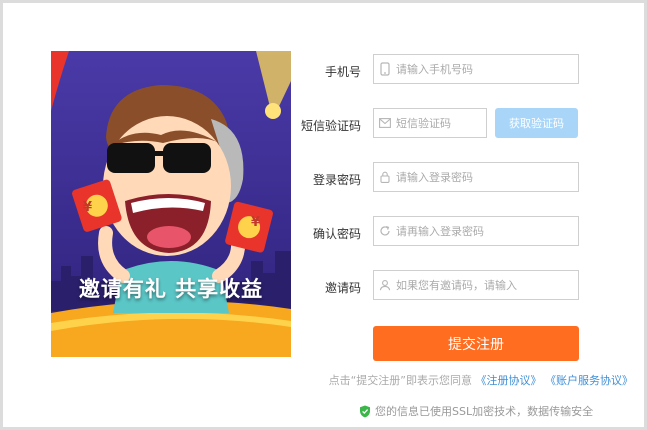  What do you see at coordinates (487, 69) in the screenshot?
I see `phone-input` at bounding box center [487, 69].